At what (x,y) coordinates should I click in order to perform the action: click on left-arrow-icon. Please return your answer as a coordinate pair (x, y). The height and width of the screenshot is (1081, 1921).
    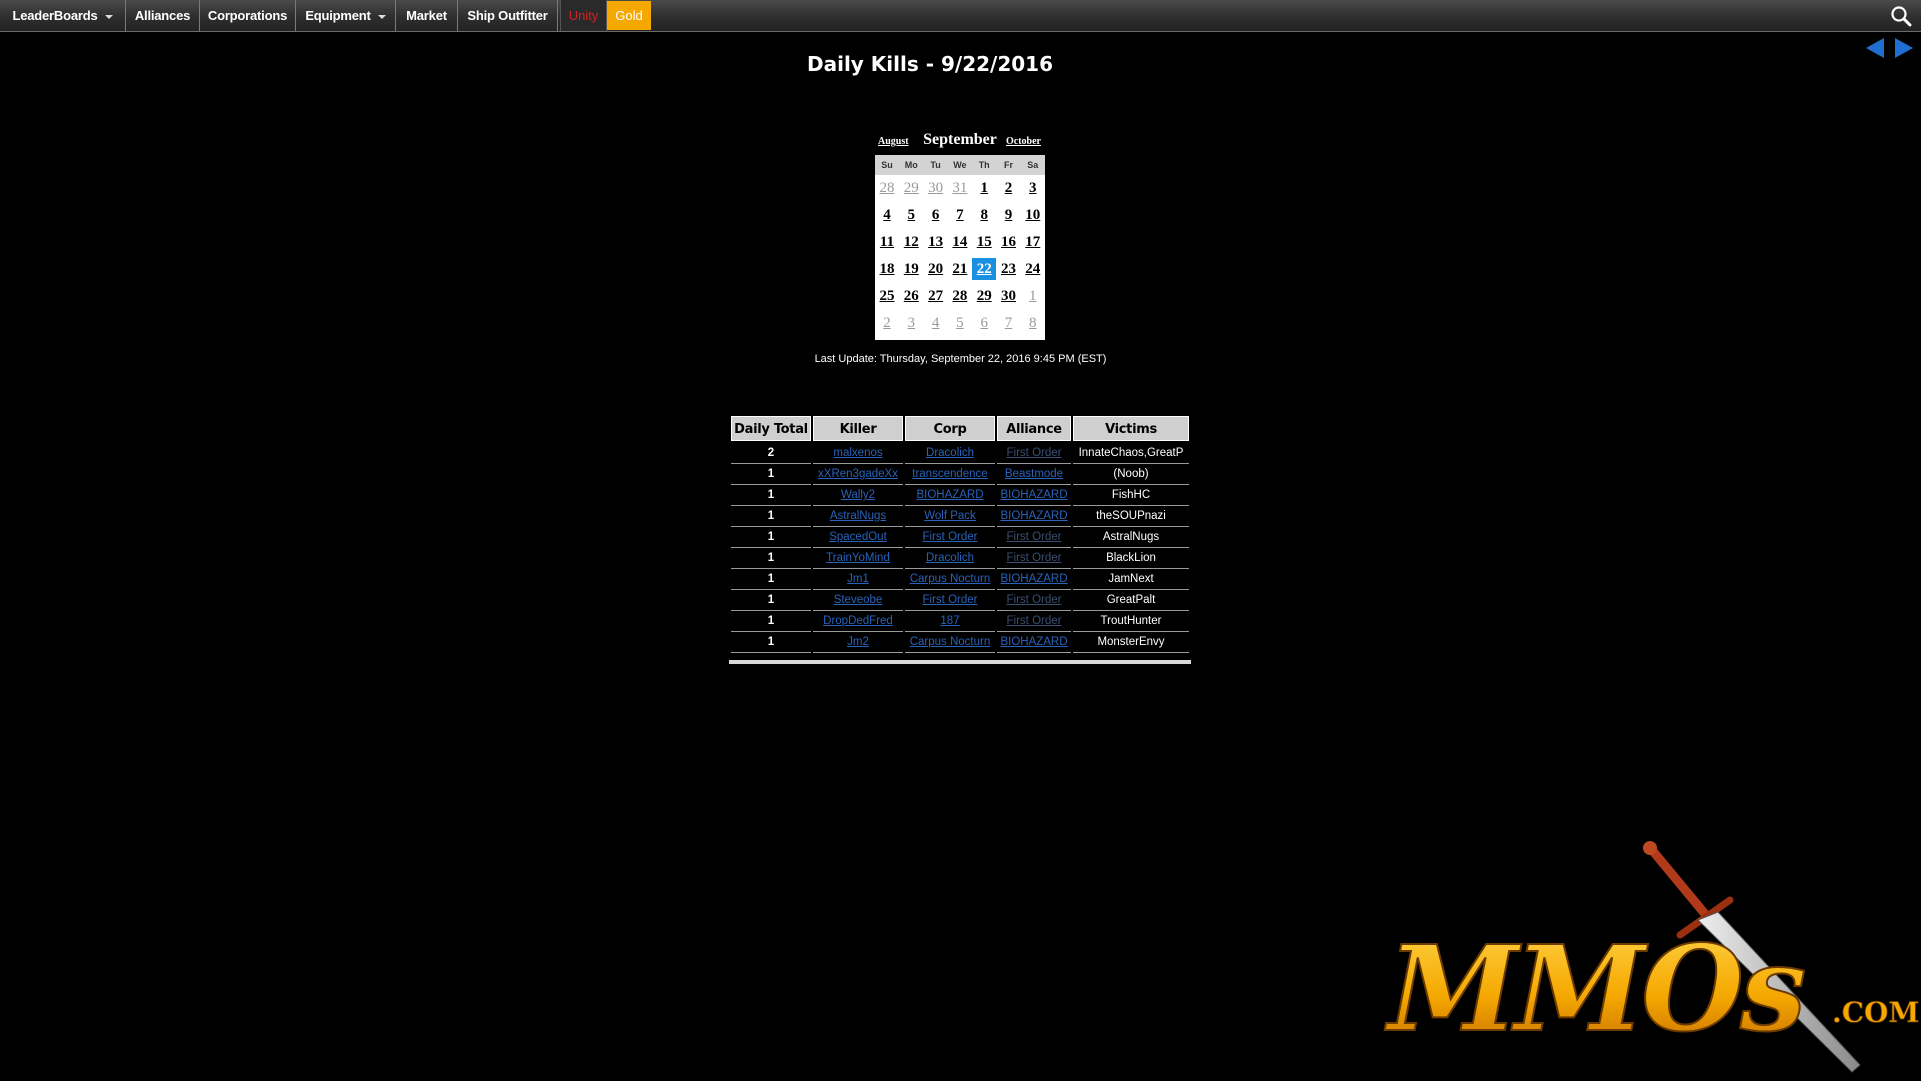
    Looking at the image, I should click on (1875, 48).